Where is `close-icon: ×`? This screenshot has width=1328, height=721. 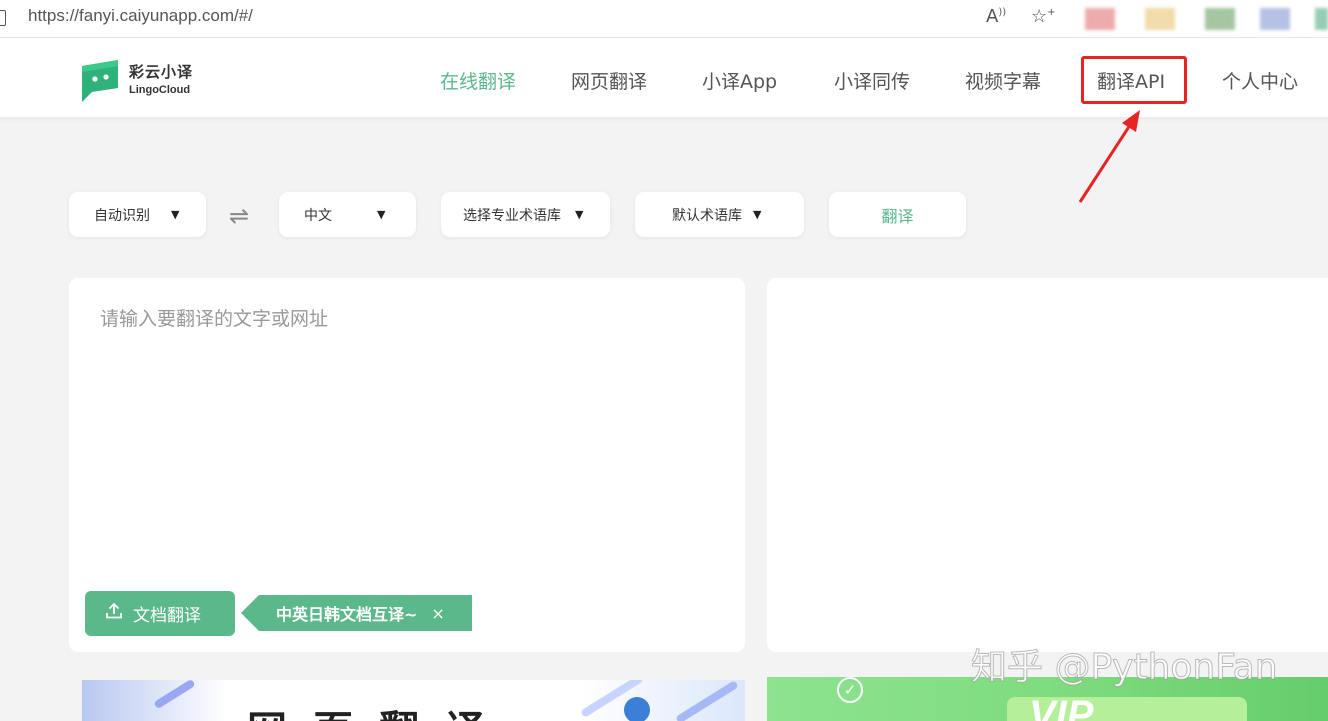
close-icon: × is located at coordinates (437, 613).